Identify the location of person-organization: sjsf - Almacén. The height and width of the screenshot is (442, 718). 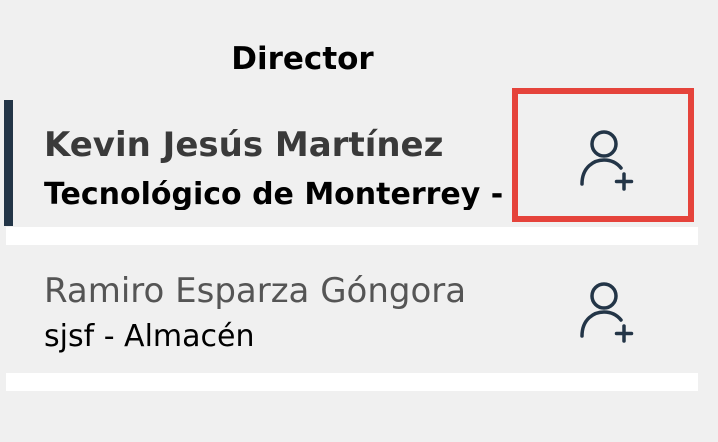
(149, 336).